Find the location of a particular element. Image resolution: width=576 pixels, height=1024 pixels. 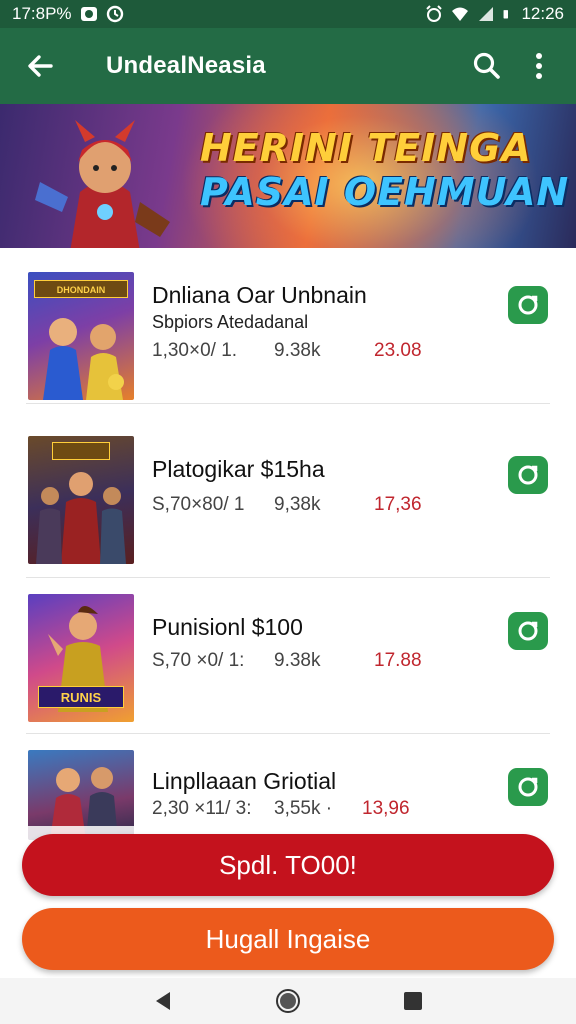

item-thumbnail: DHONDAIN is located at coordinates (81, 336).